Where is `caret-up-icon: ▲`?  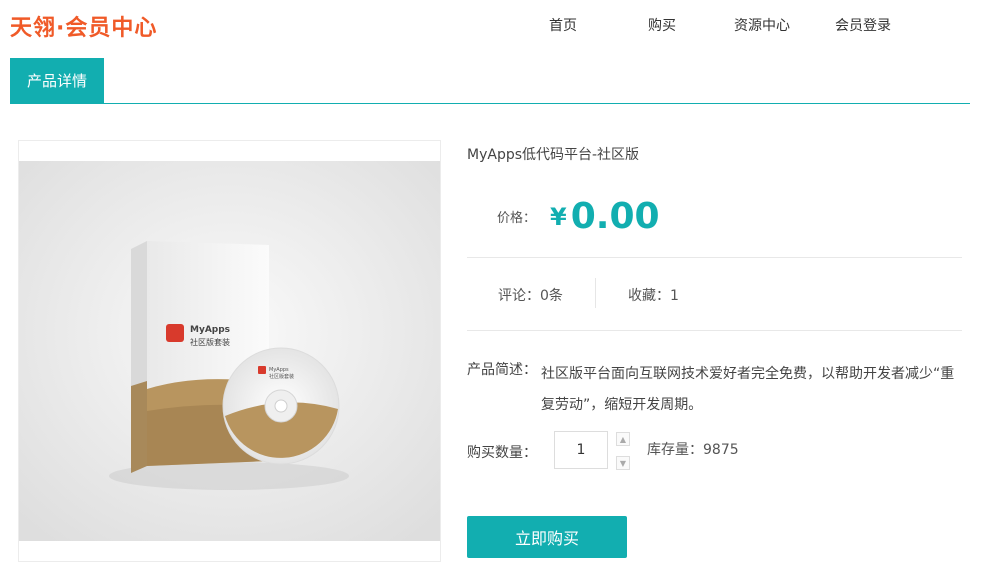
caret-up-icon: ▲ is located at coordinates (623, 439).